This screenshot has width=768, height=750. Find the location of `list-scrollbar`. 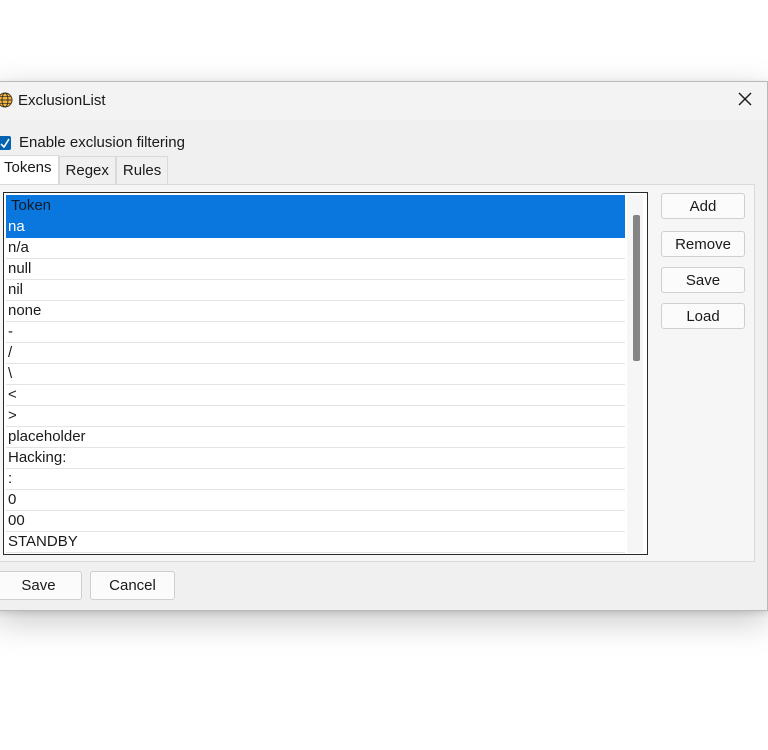

list-scrollbar is located at coordinates (635, 374).